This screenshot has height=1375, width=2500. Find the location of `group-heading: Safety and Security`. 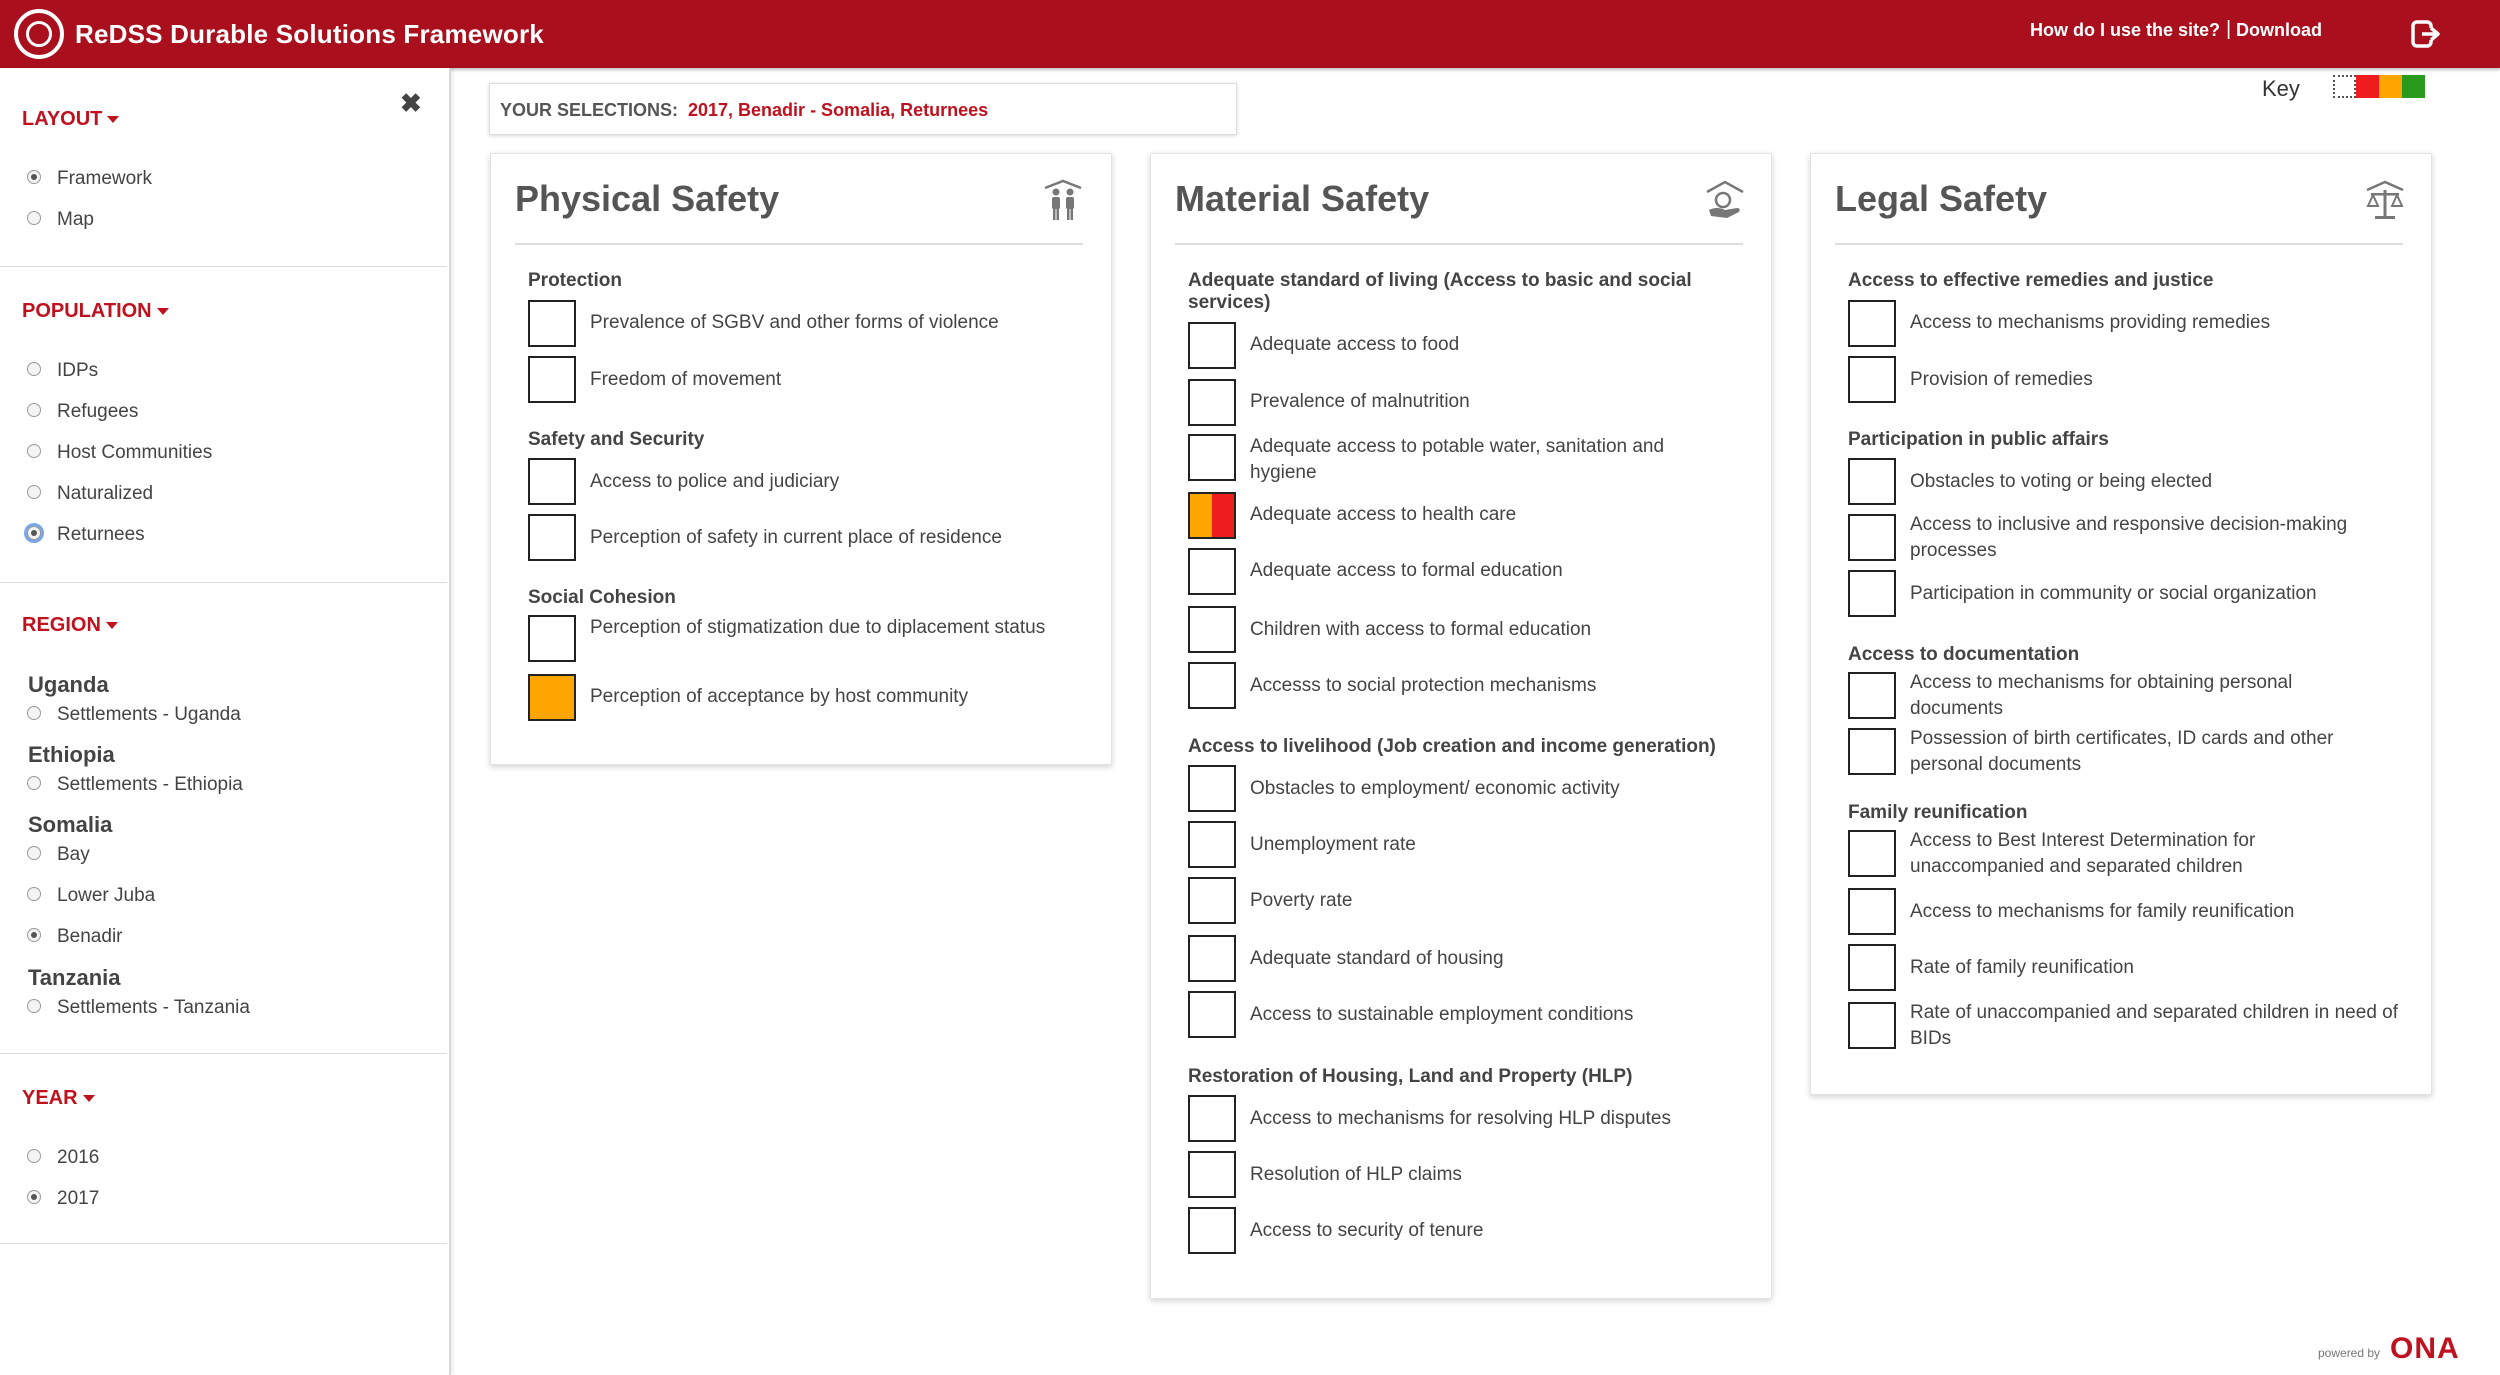

group-heading: Safety and Security is located at coordinates (616, 439).